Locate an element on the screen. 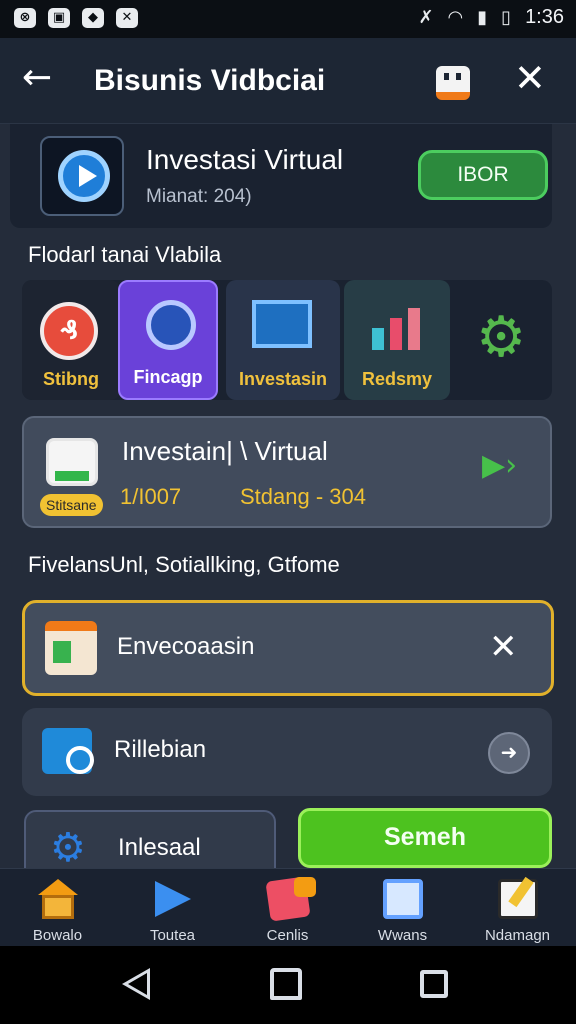  status-bar: ⊗ ▣ ◆ ✕ ✗ ◠ ▮ ▯ 1:36 is located at coordinates (288, 19).